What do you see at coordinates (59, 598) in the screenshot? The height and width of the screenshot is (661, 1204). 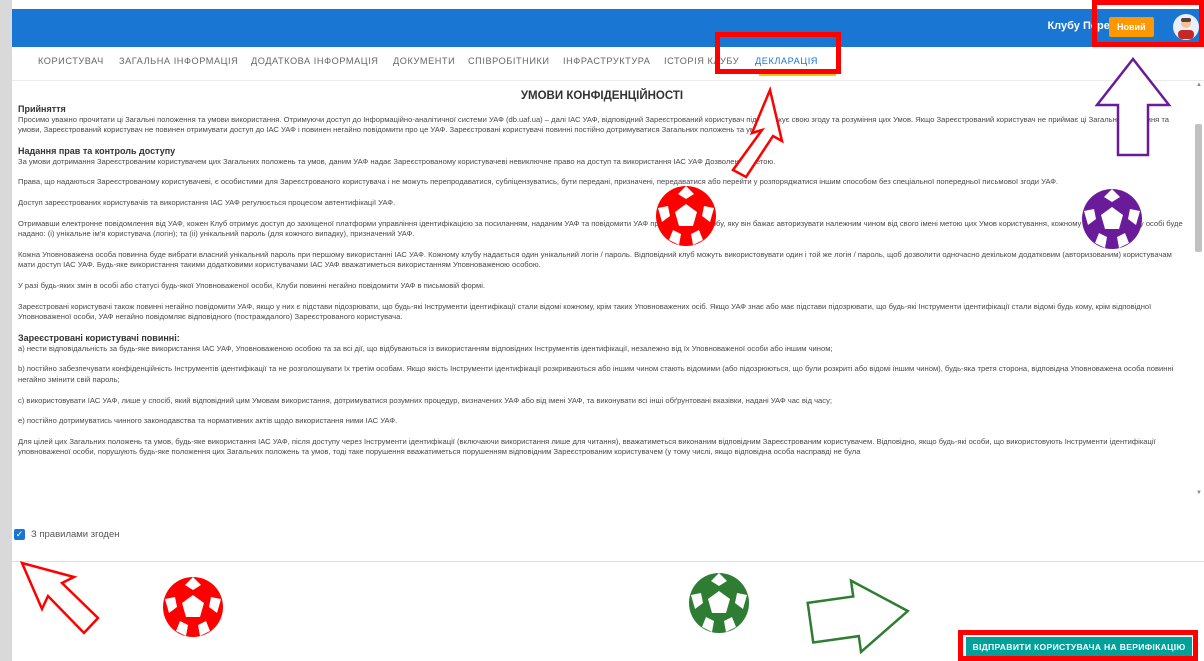 I see `red-arrow-checkbox-icon` at bounding box center [59, 598].